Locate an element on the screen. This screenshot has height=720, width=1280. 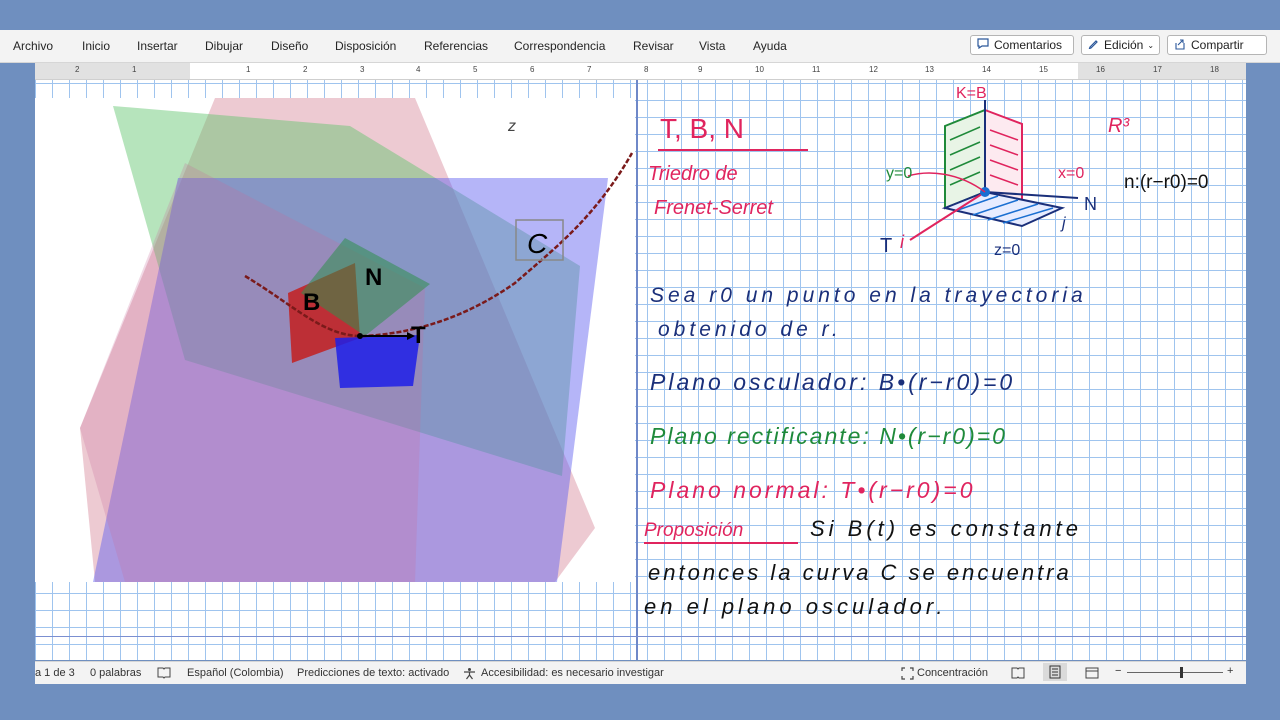
ruler-number: 10 is located at coordinates (759, 69).